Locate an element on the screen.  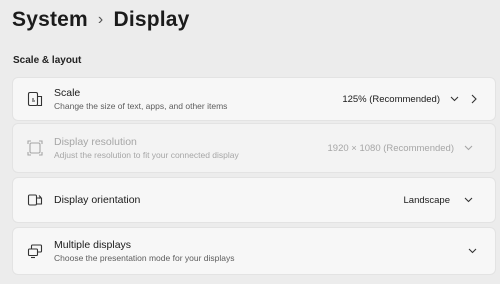
display-orientation-dropdown: Landscape is located at coordinates (438, 200).